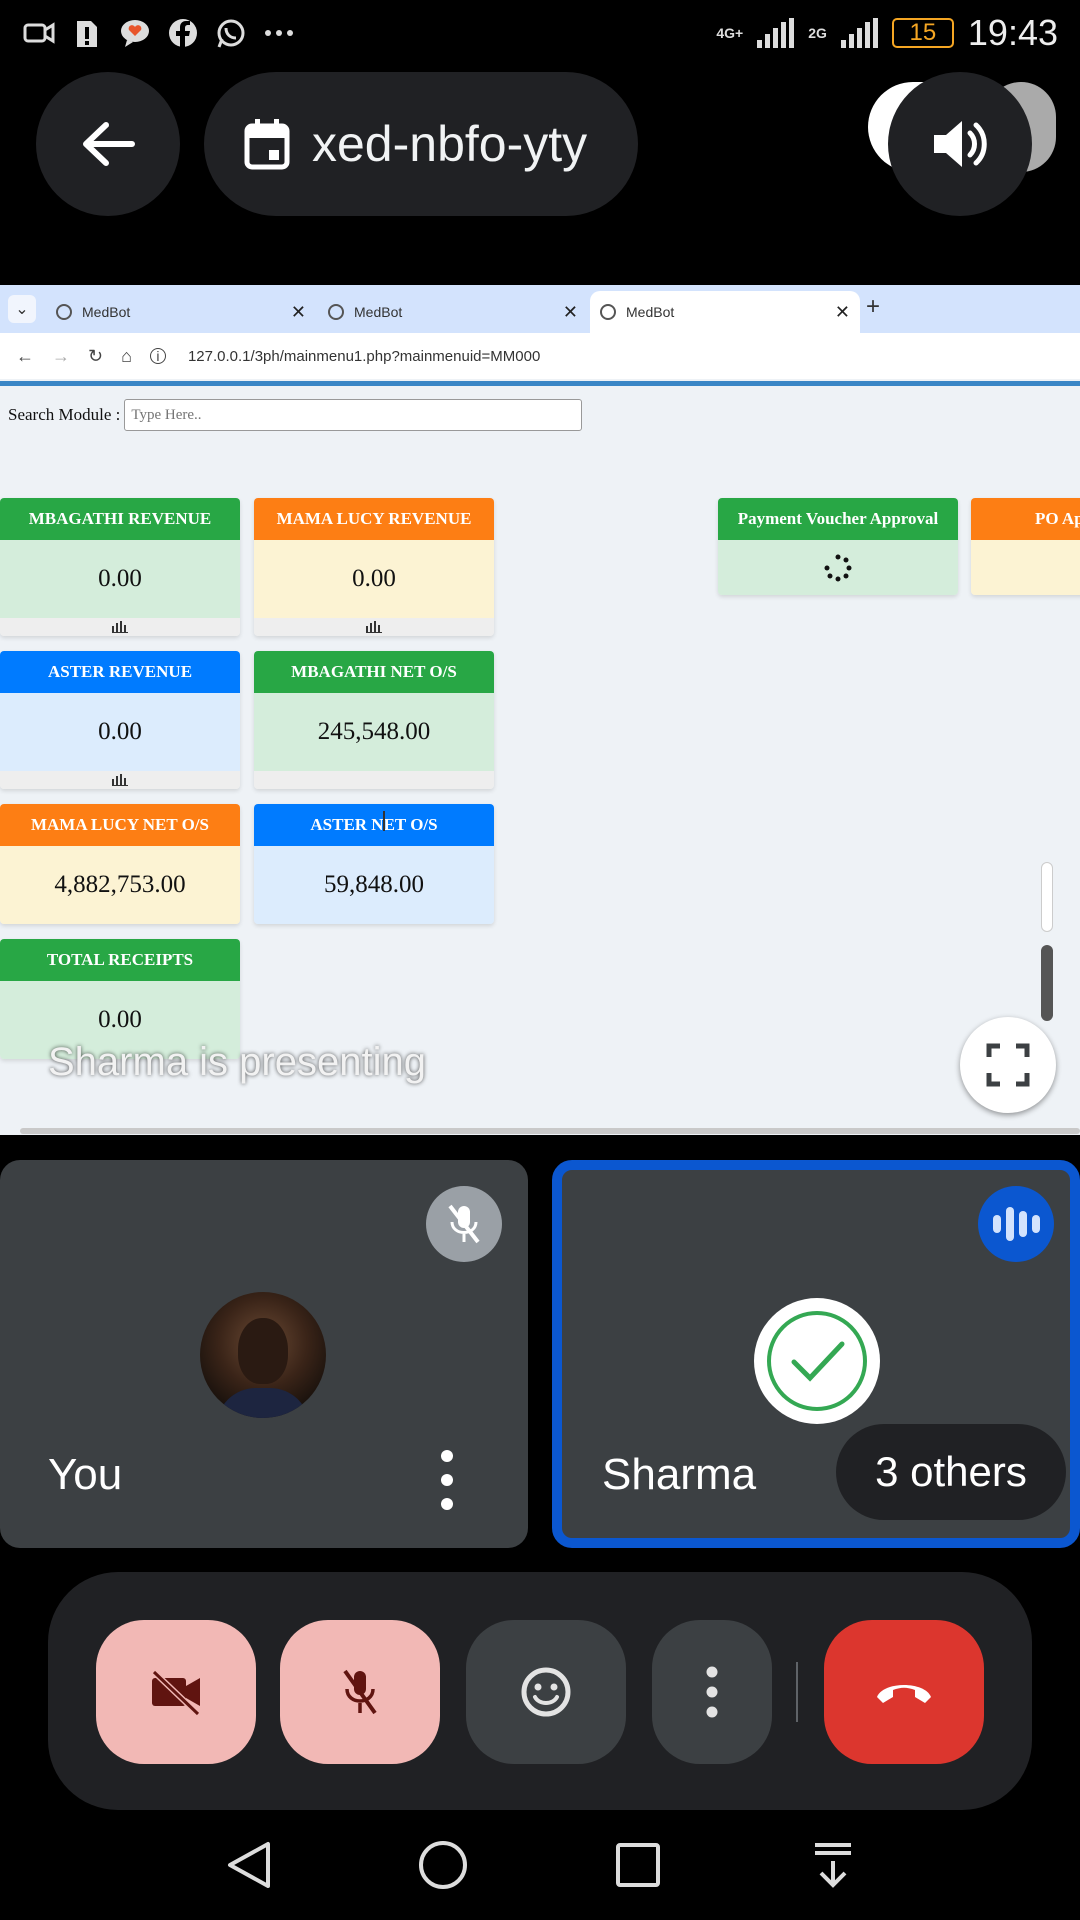 The width and height of the screenshot is (1080, 1920). Describe the element at coordinates (159, 33) in the screenshot. I see `notification-icons` at that location.